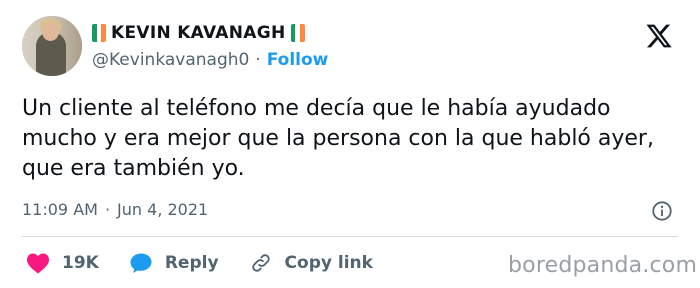 This screenshot has width=700, height=288. I want to click on display-name: KEVIN KAVANAGH, so click(198, 33).